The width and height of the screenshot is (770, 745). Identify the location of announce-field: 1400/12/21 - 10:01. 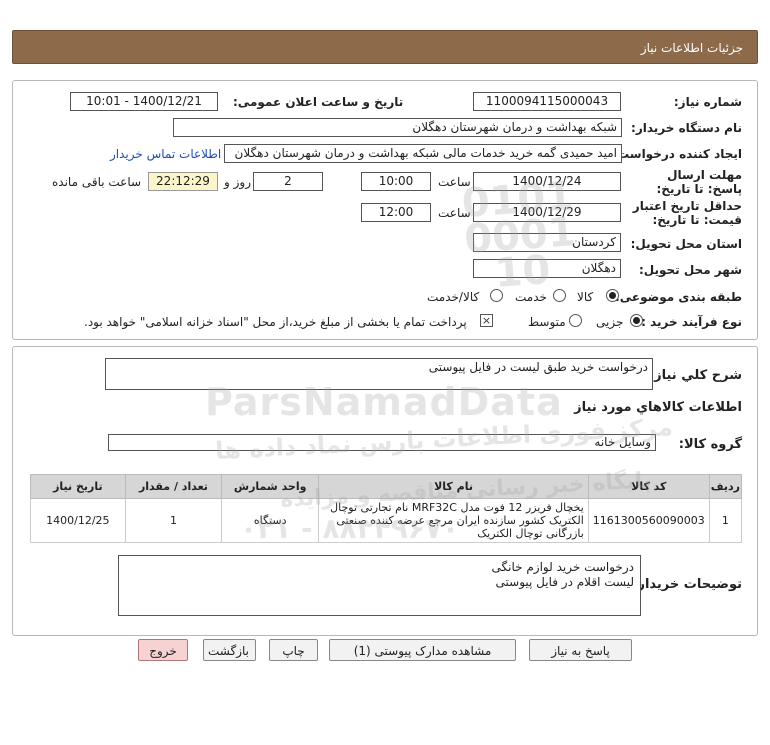
(144, 101).